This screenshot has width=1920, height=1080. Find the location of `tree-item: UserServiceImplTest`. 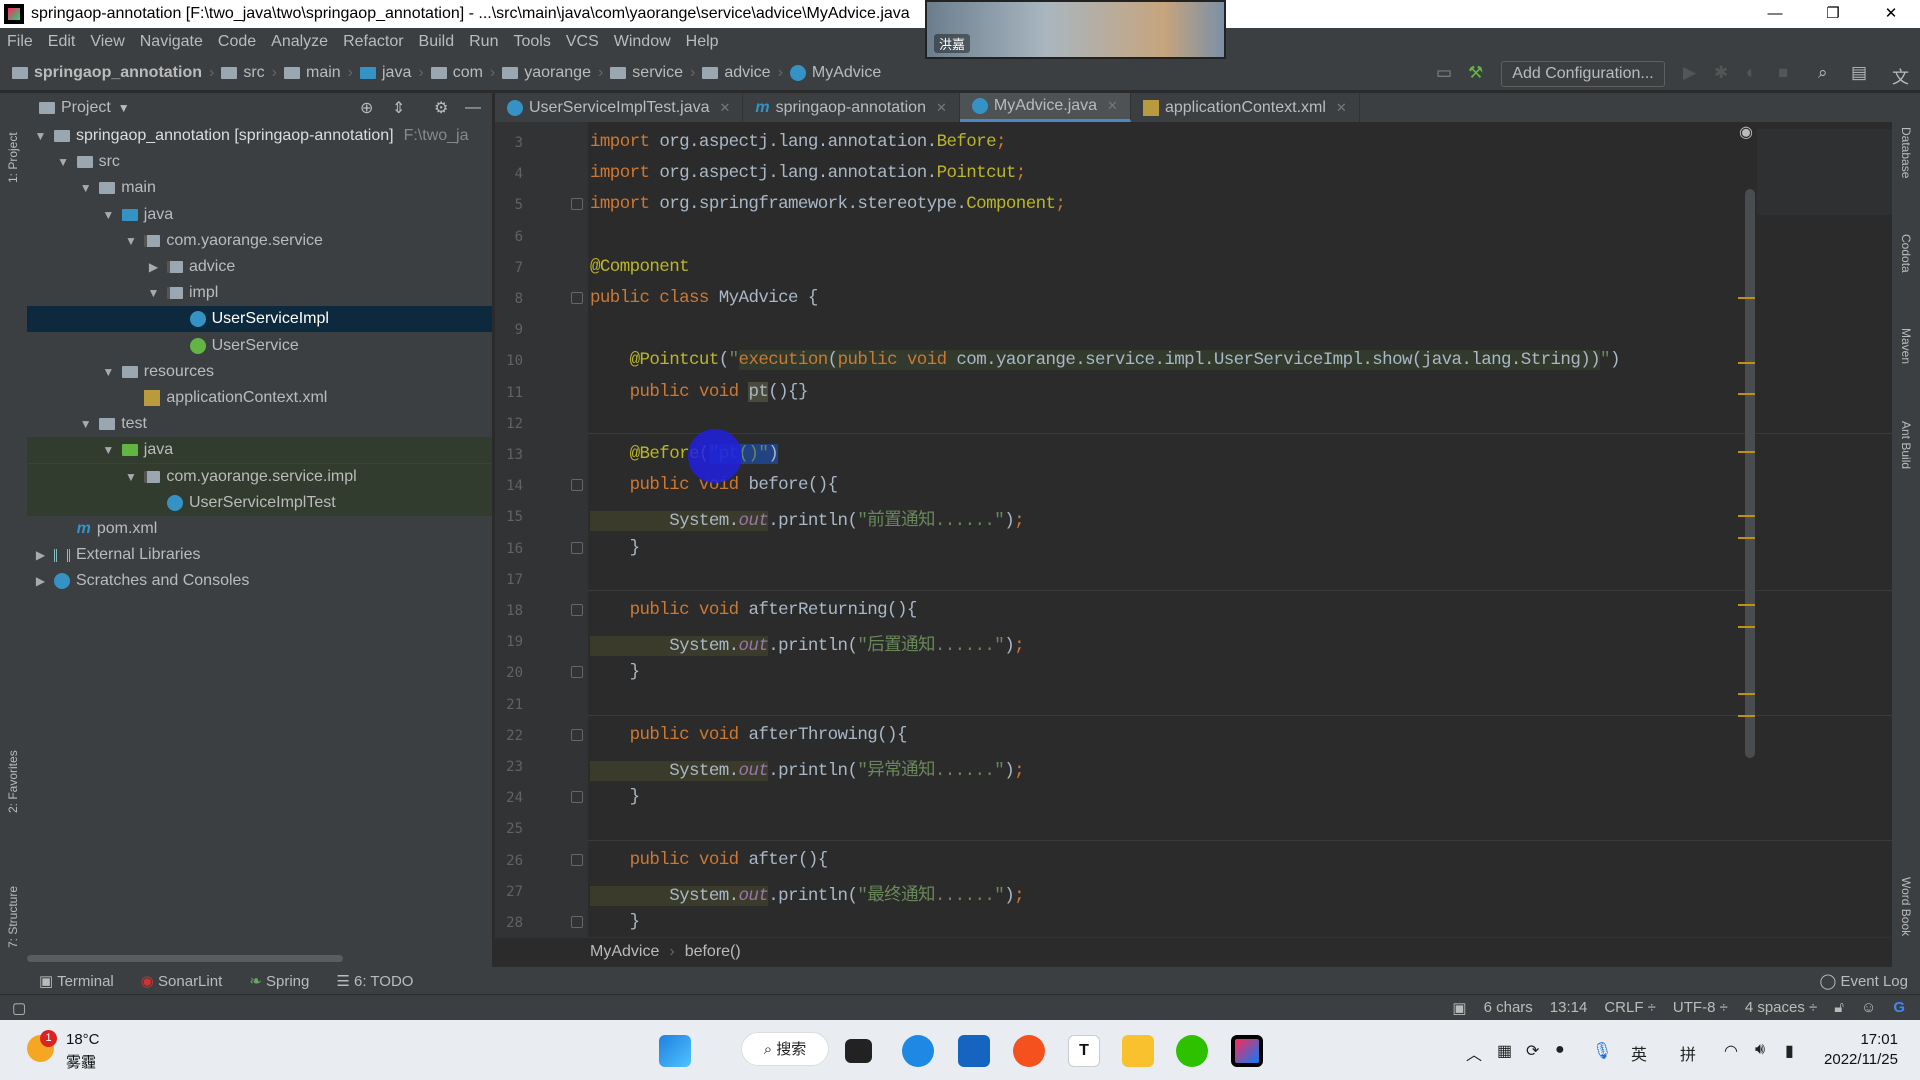

tree-item: UserServiceImplTest is located at coordinates (259, 502).